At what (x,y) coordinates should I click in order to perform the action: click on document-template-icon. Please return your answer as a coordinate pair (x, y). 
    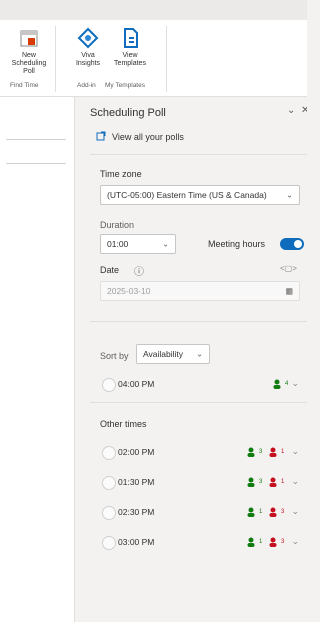
    Looking at the image, I should click on (130, 38).